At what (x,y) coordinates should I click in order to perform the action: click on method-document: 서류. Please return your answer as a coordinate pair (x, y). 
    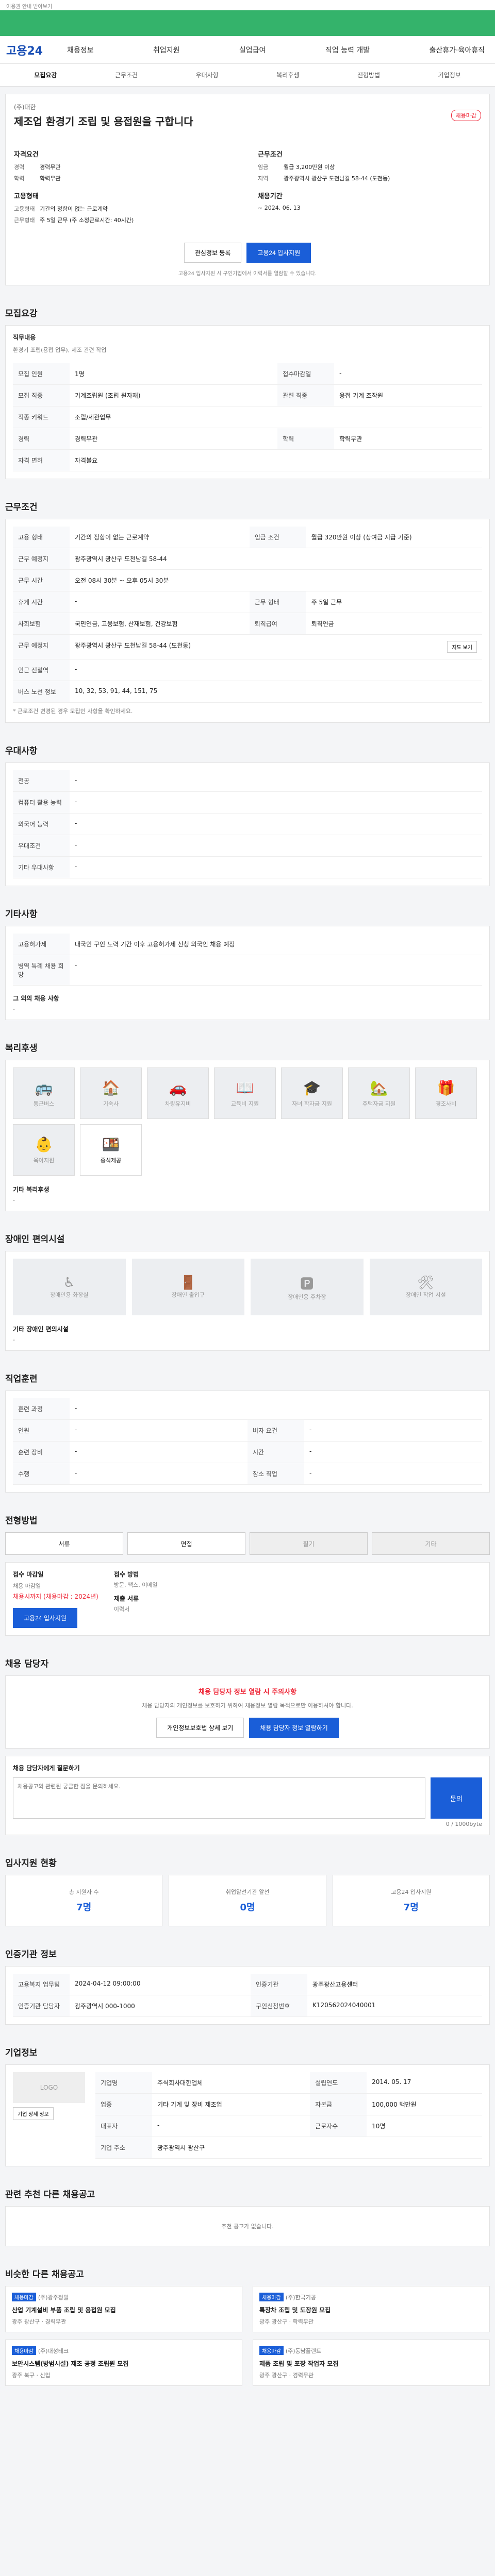
    Looking at the image, I should click on (64, 1543).